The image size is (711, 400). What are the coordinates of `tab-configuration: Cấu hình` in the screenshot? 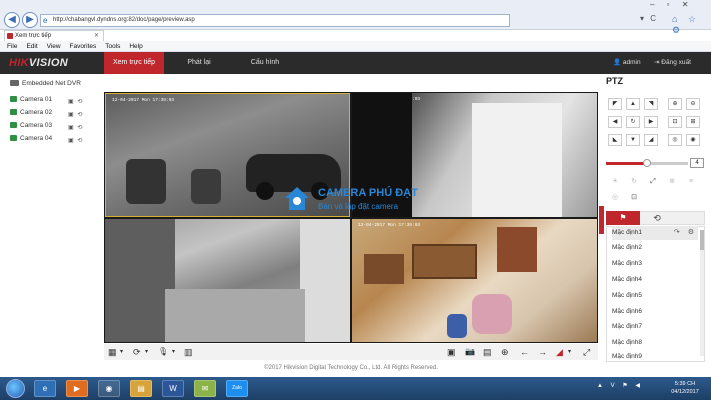 It's located at (265, 63).